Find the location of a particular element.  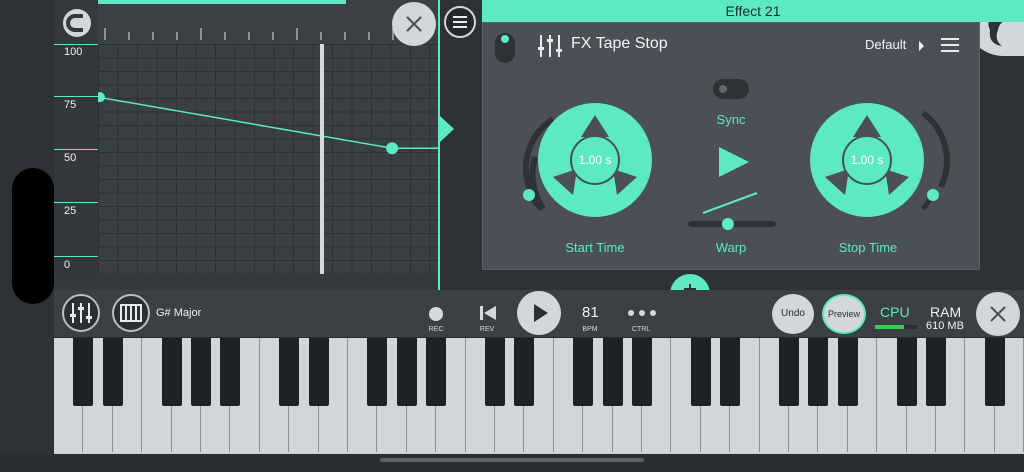

axis-label-100: 100 is located at coordinates (73, 52).